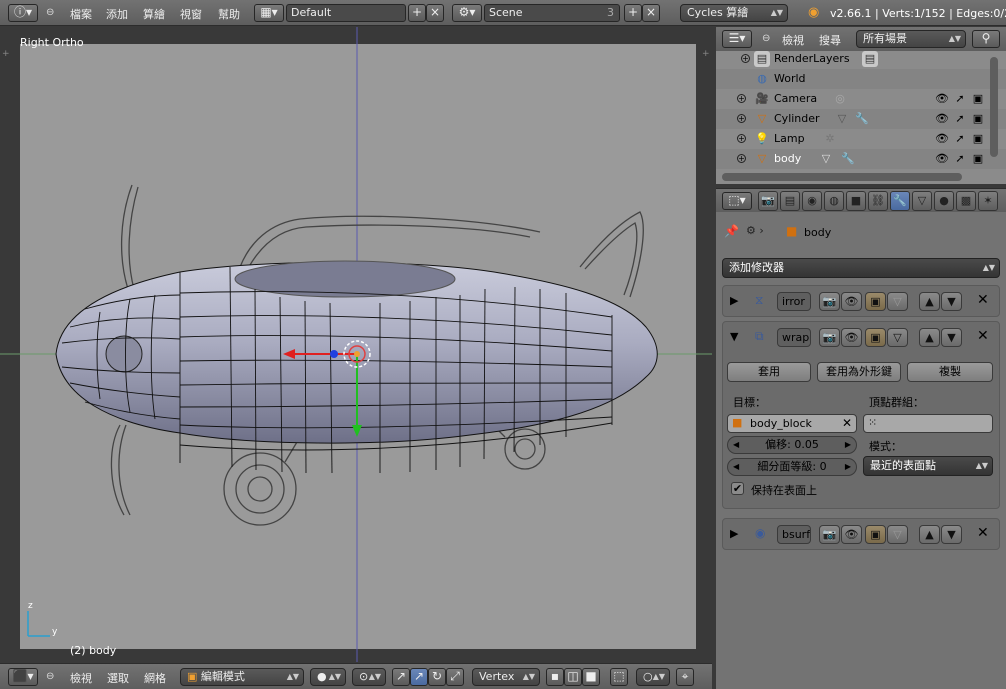 The width and height of the screenshot is (1006, 689). I want to click on edge-select-icon: ◫, so click(573, 677).